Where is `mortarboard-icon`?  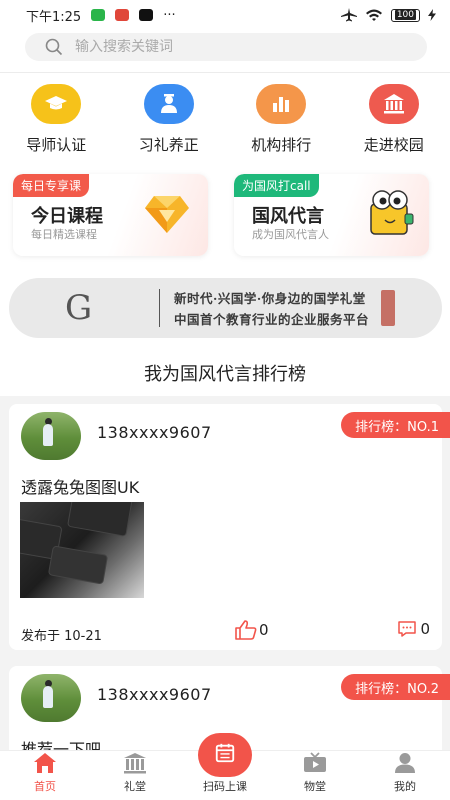
mortarboard-icon is located at coordinates (56, 104).